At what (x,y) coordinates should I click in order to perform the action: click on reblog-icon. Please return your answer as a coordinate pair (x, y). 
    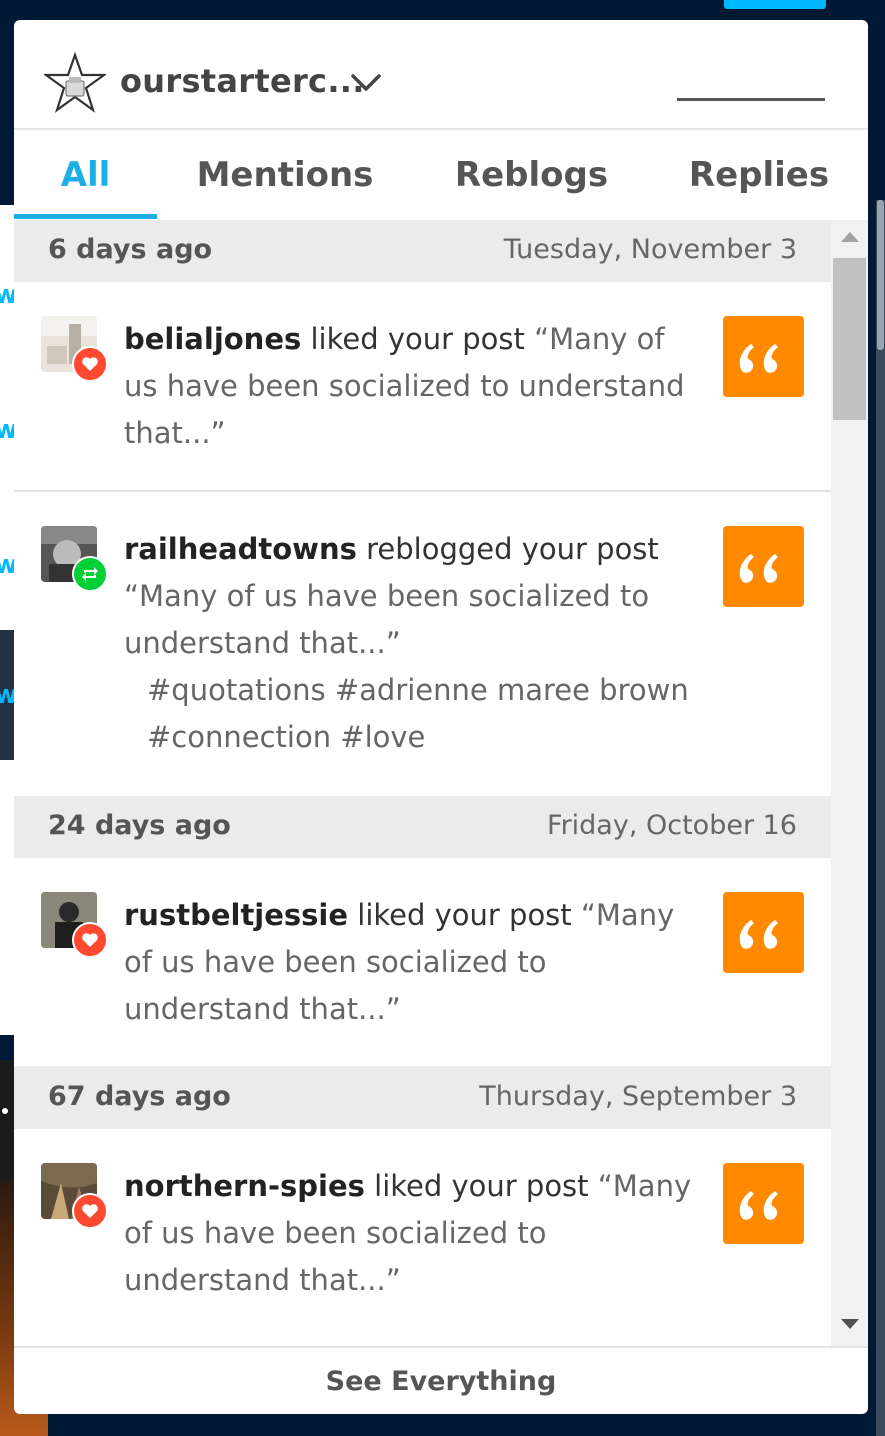
    Looking at the image, I should click on (90, 574).